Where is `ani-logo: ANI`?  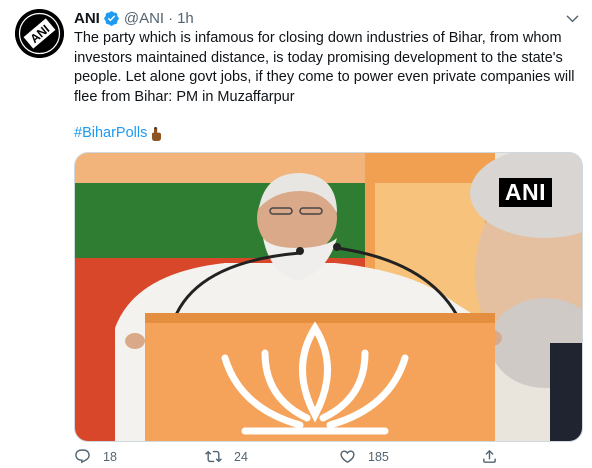
ani-logo: ANI is located at coordinates (39, 33).